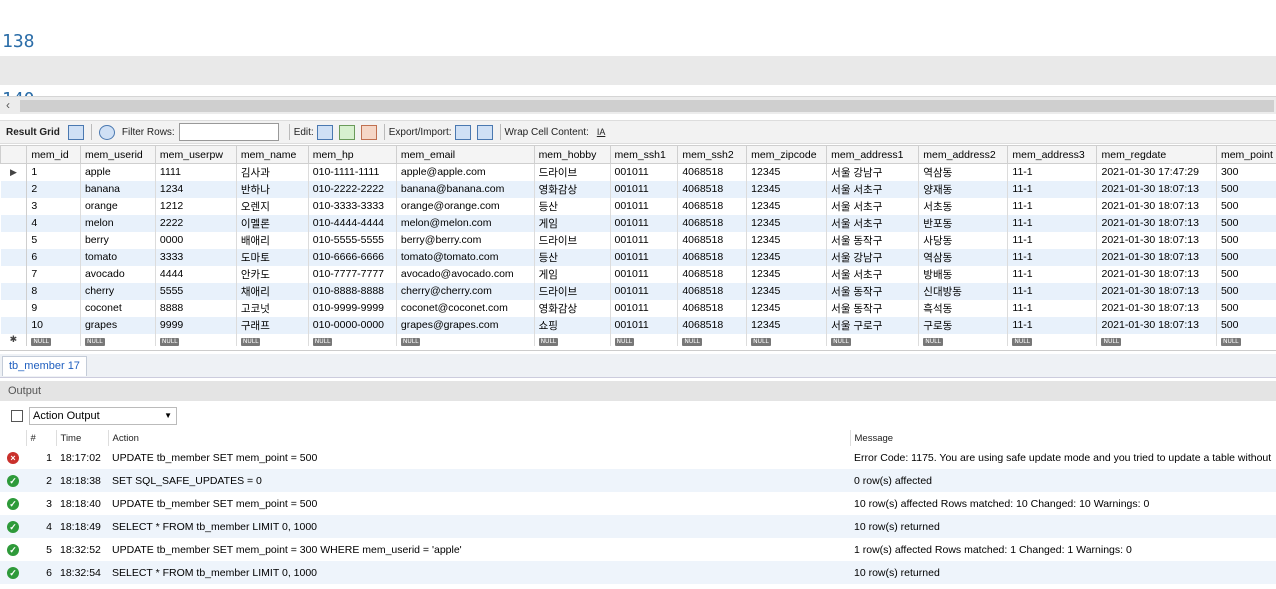 The width and height of the screenshot is (1276, 589). What do you see at coordinates (465, 257) in the screenshot?
I see `cell-mem-email: tomato@tomato.com` at bounding box center [465, 257].